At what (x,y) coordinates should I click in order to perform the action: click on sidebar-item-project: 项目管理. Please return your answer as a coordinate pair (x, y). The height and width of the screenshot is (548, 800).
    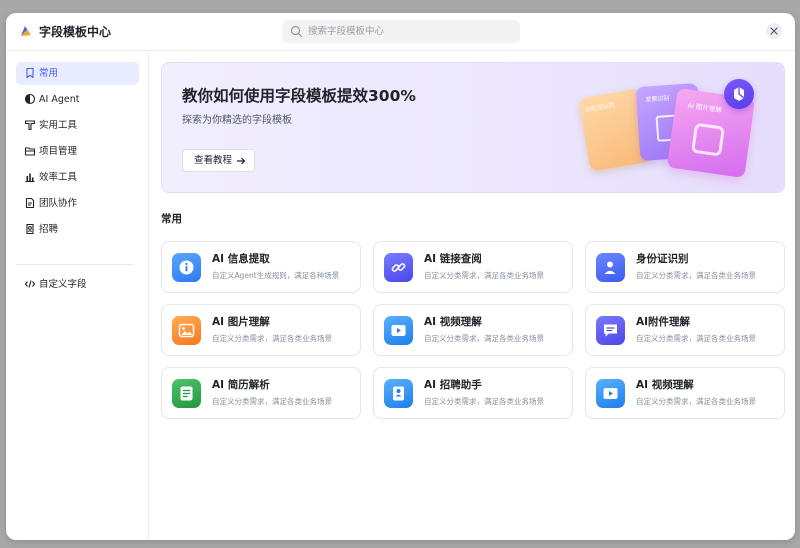
    Looking at the image, I should click on (77, 151).